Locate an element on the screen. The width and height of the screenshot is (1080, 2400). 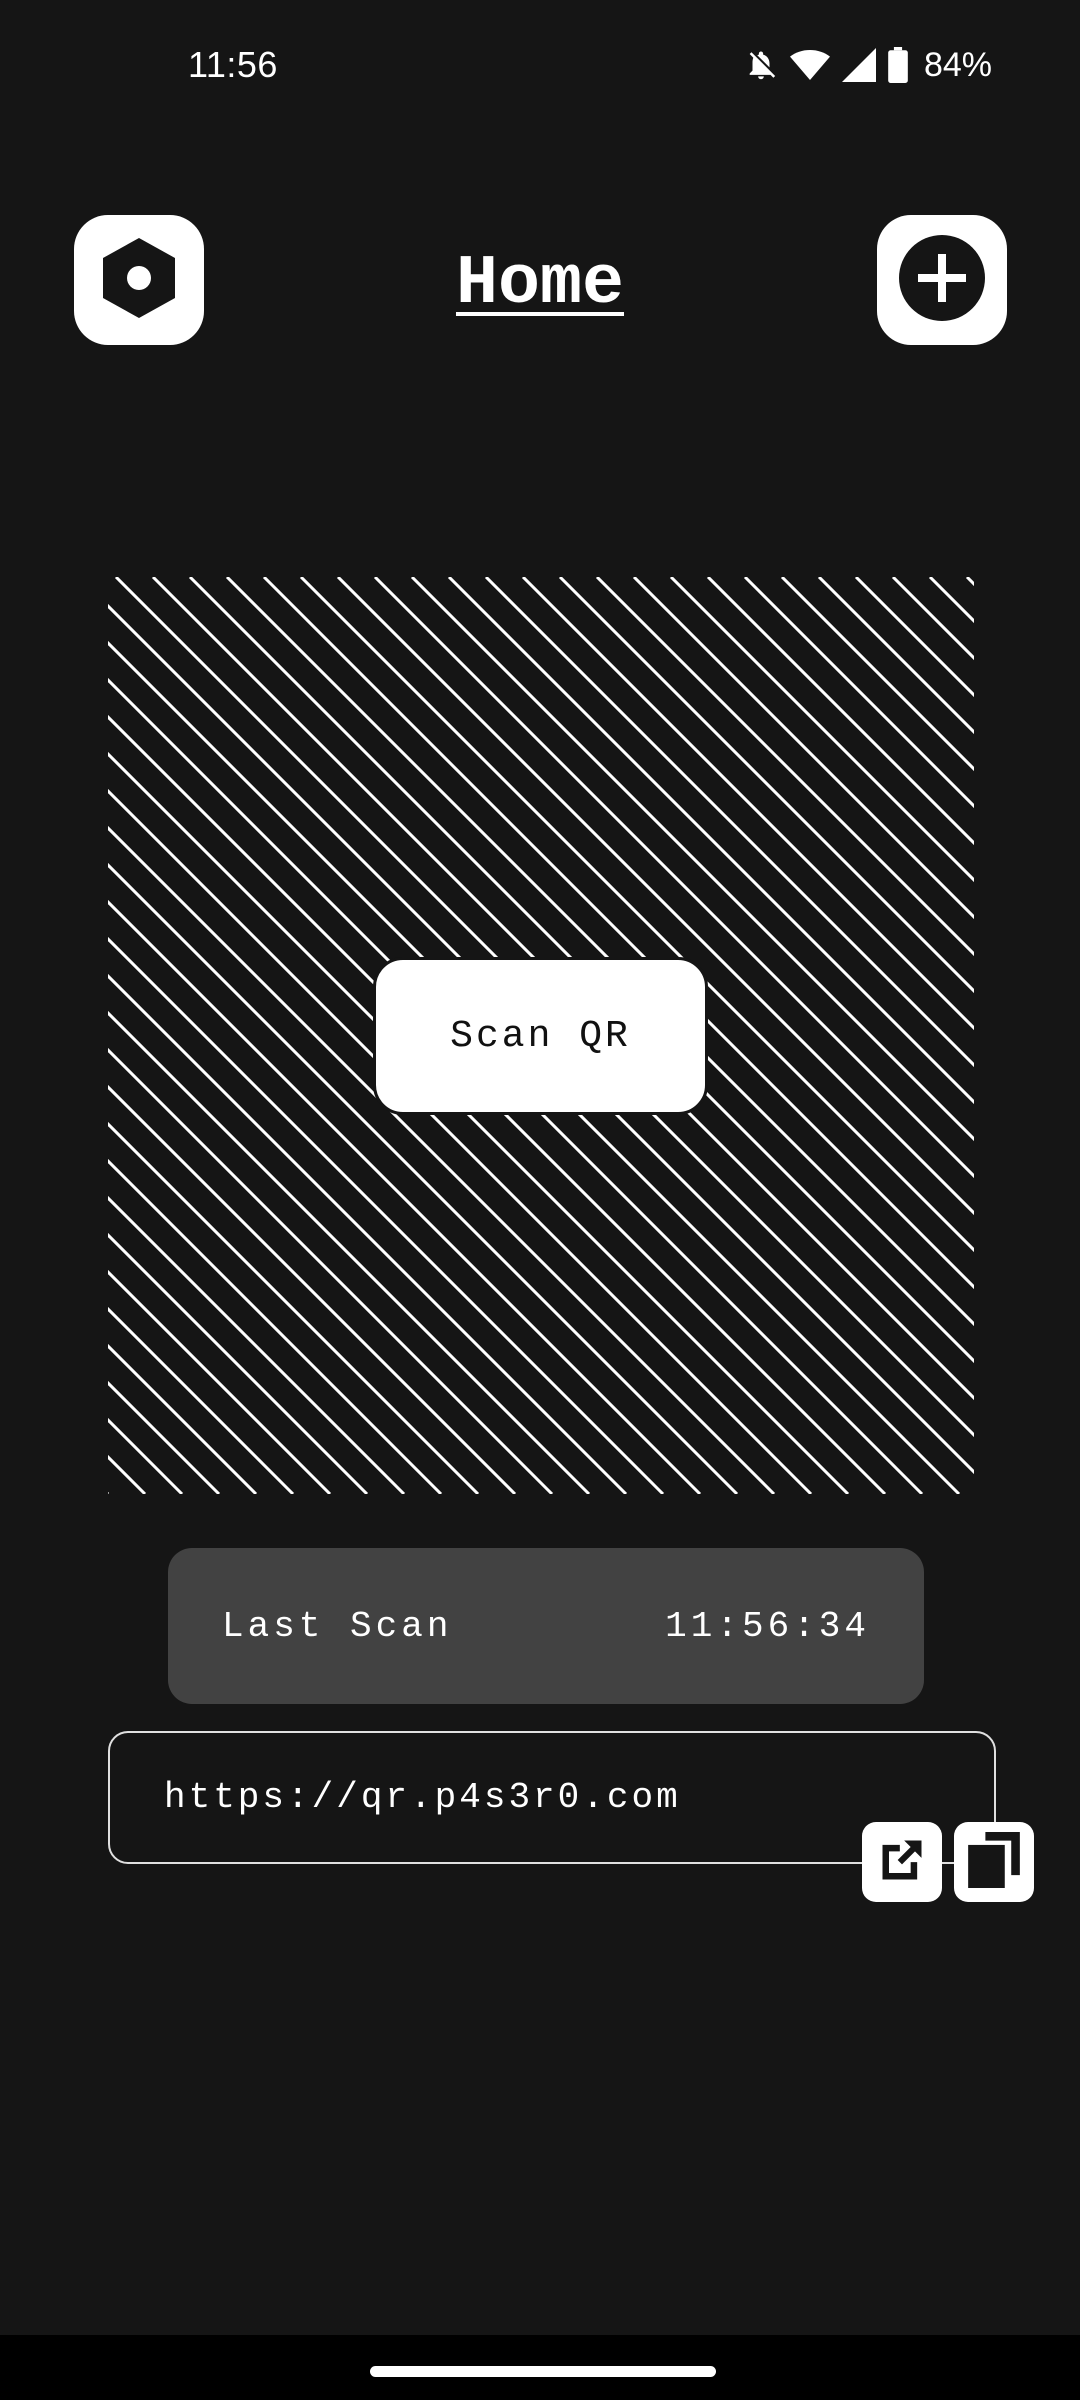
status-bar: 11:56 84% is located at coordinates (540, 70).